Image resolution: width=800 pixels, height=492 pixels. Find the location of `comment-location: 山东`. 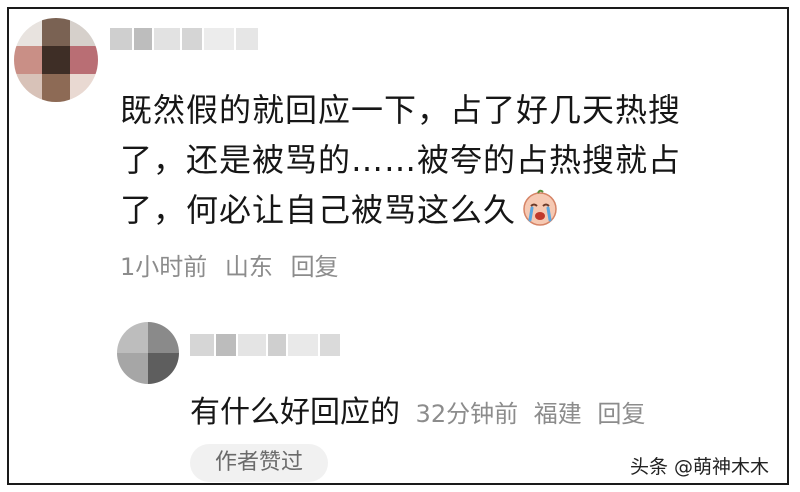

comment-location: 山东 is located at coordinates (248, 267).